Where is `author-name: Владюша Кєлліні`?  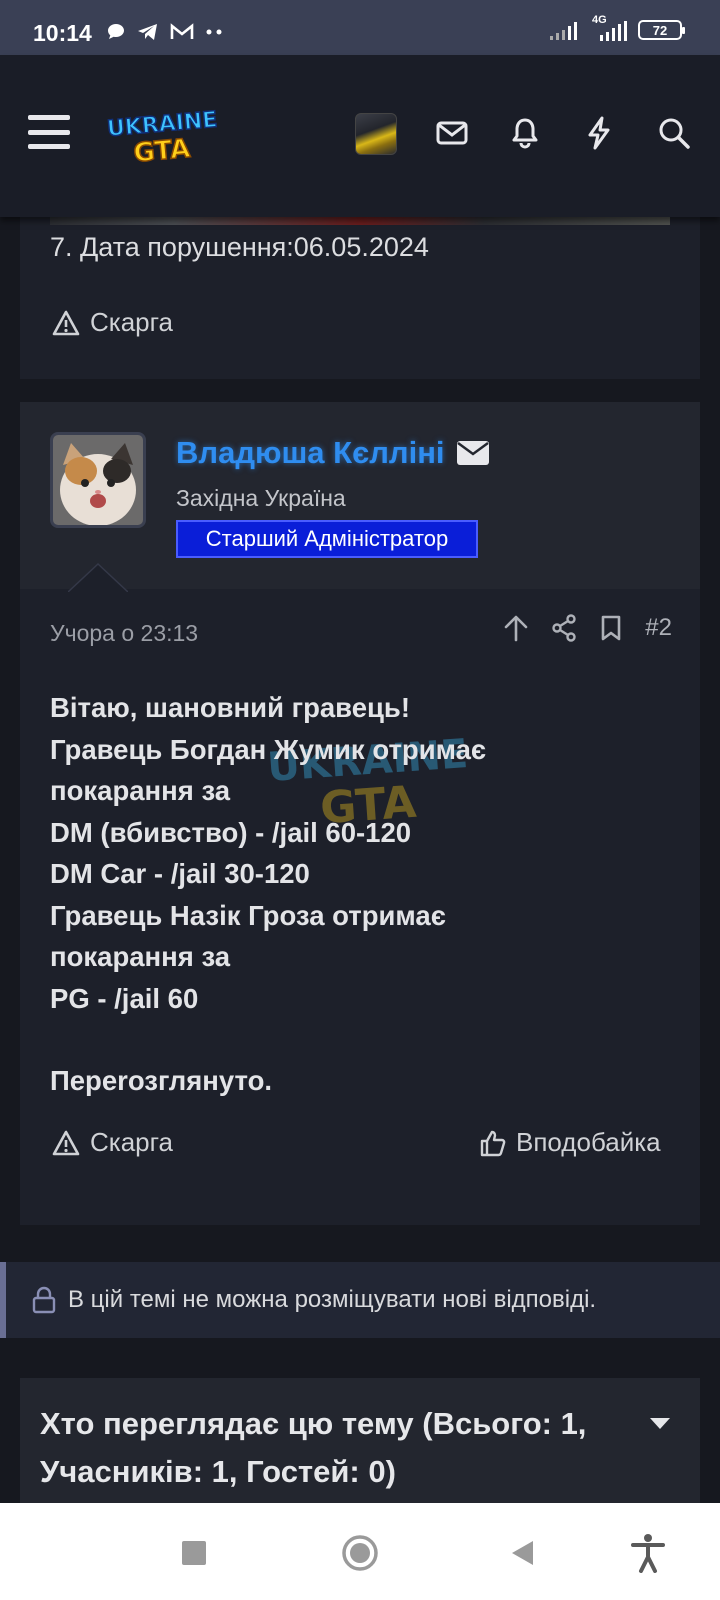 author-name: Владюша Кєлліні is located at coordinates (332, 453).